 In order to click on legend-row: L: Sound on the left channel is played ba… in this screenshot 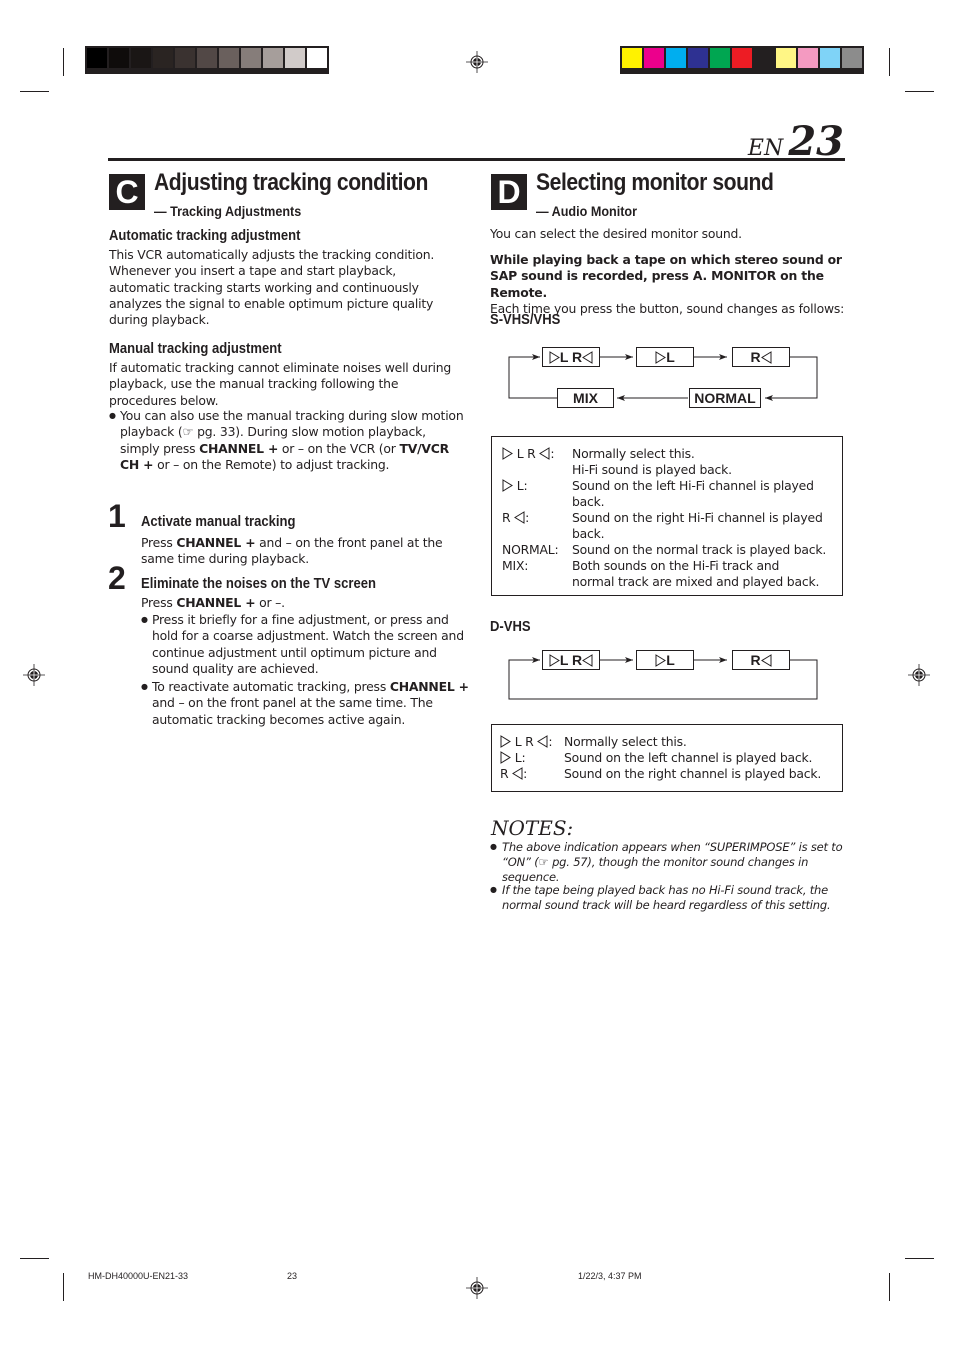, I will do `click(671, 758)`.